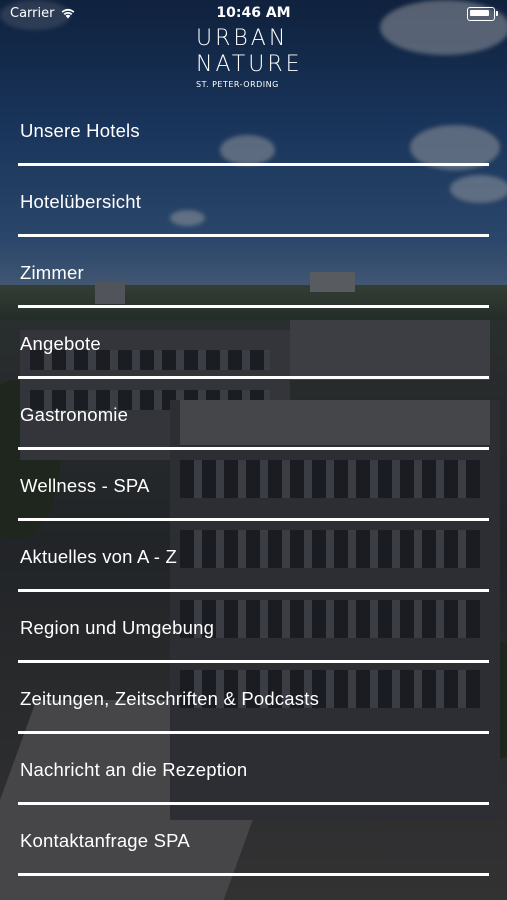  I want to click on menu-item-aktuelles: Aktuelles von A - Z, so click(253, 567).